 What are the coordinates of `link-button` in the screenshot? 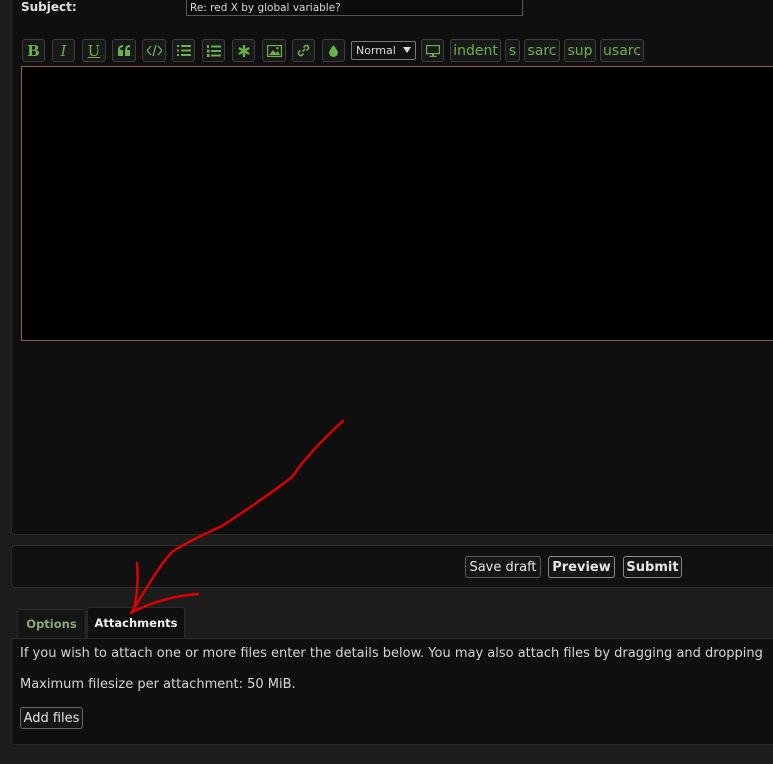 It's located at (303, 50).